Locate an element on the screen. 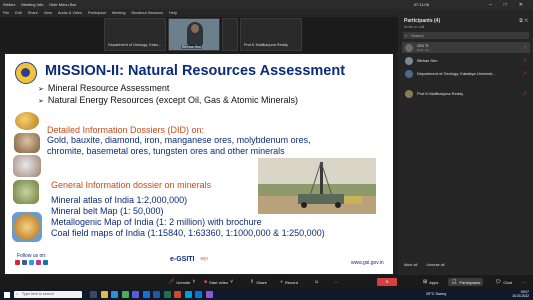  video-tile-active: Bibhas Sen is located at coordinates (194, 34).